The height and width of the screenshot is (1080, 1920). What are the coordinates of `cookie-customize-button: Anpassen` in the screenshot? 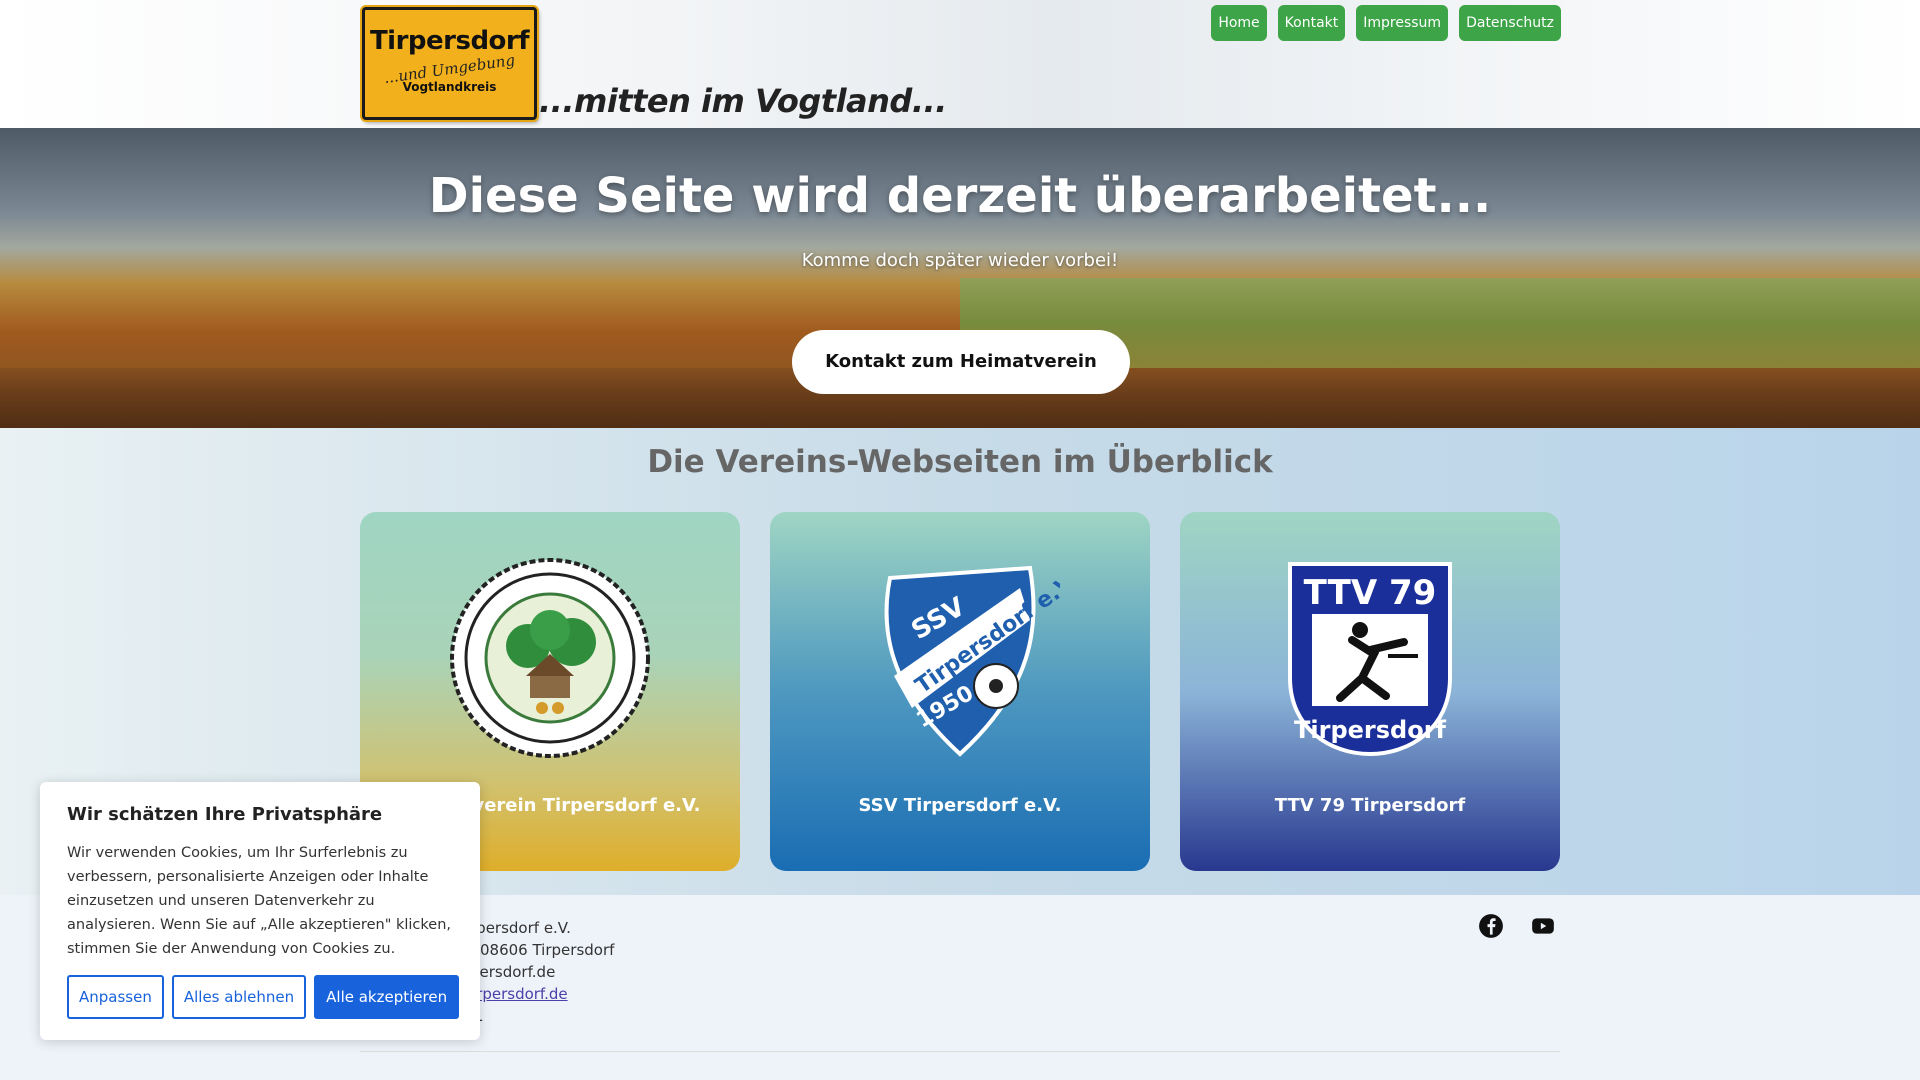 It's located at (115, 997).